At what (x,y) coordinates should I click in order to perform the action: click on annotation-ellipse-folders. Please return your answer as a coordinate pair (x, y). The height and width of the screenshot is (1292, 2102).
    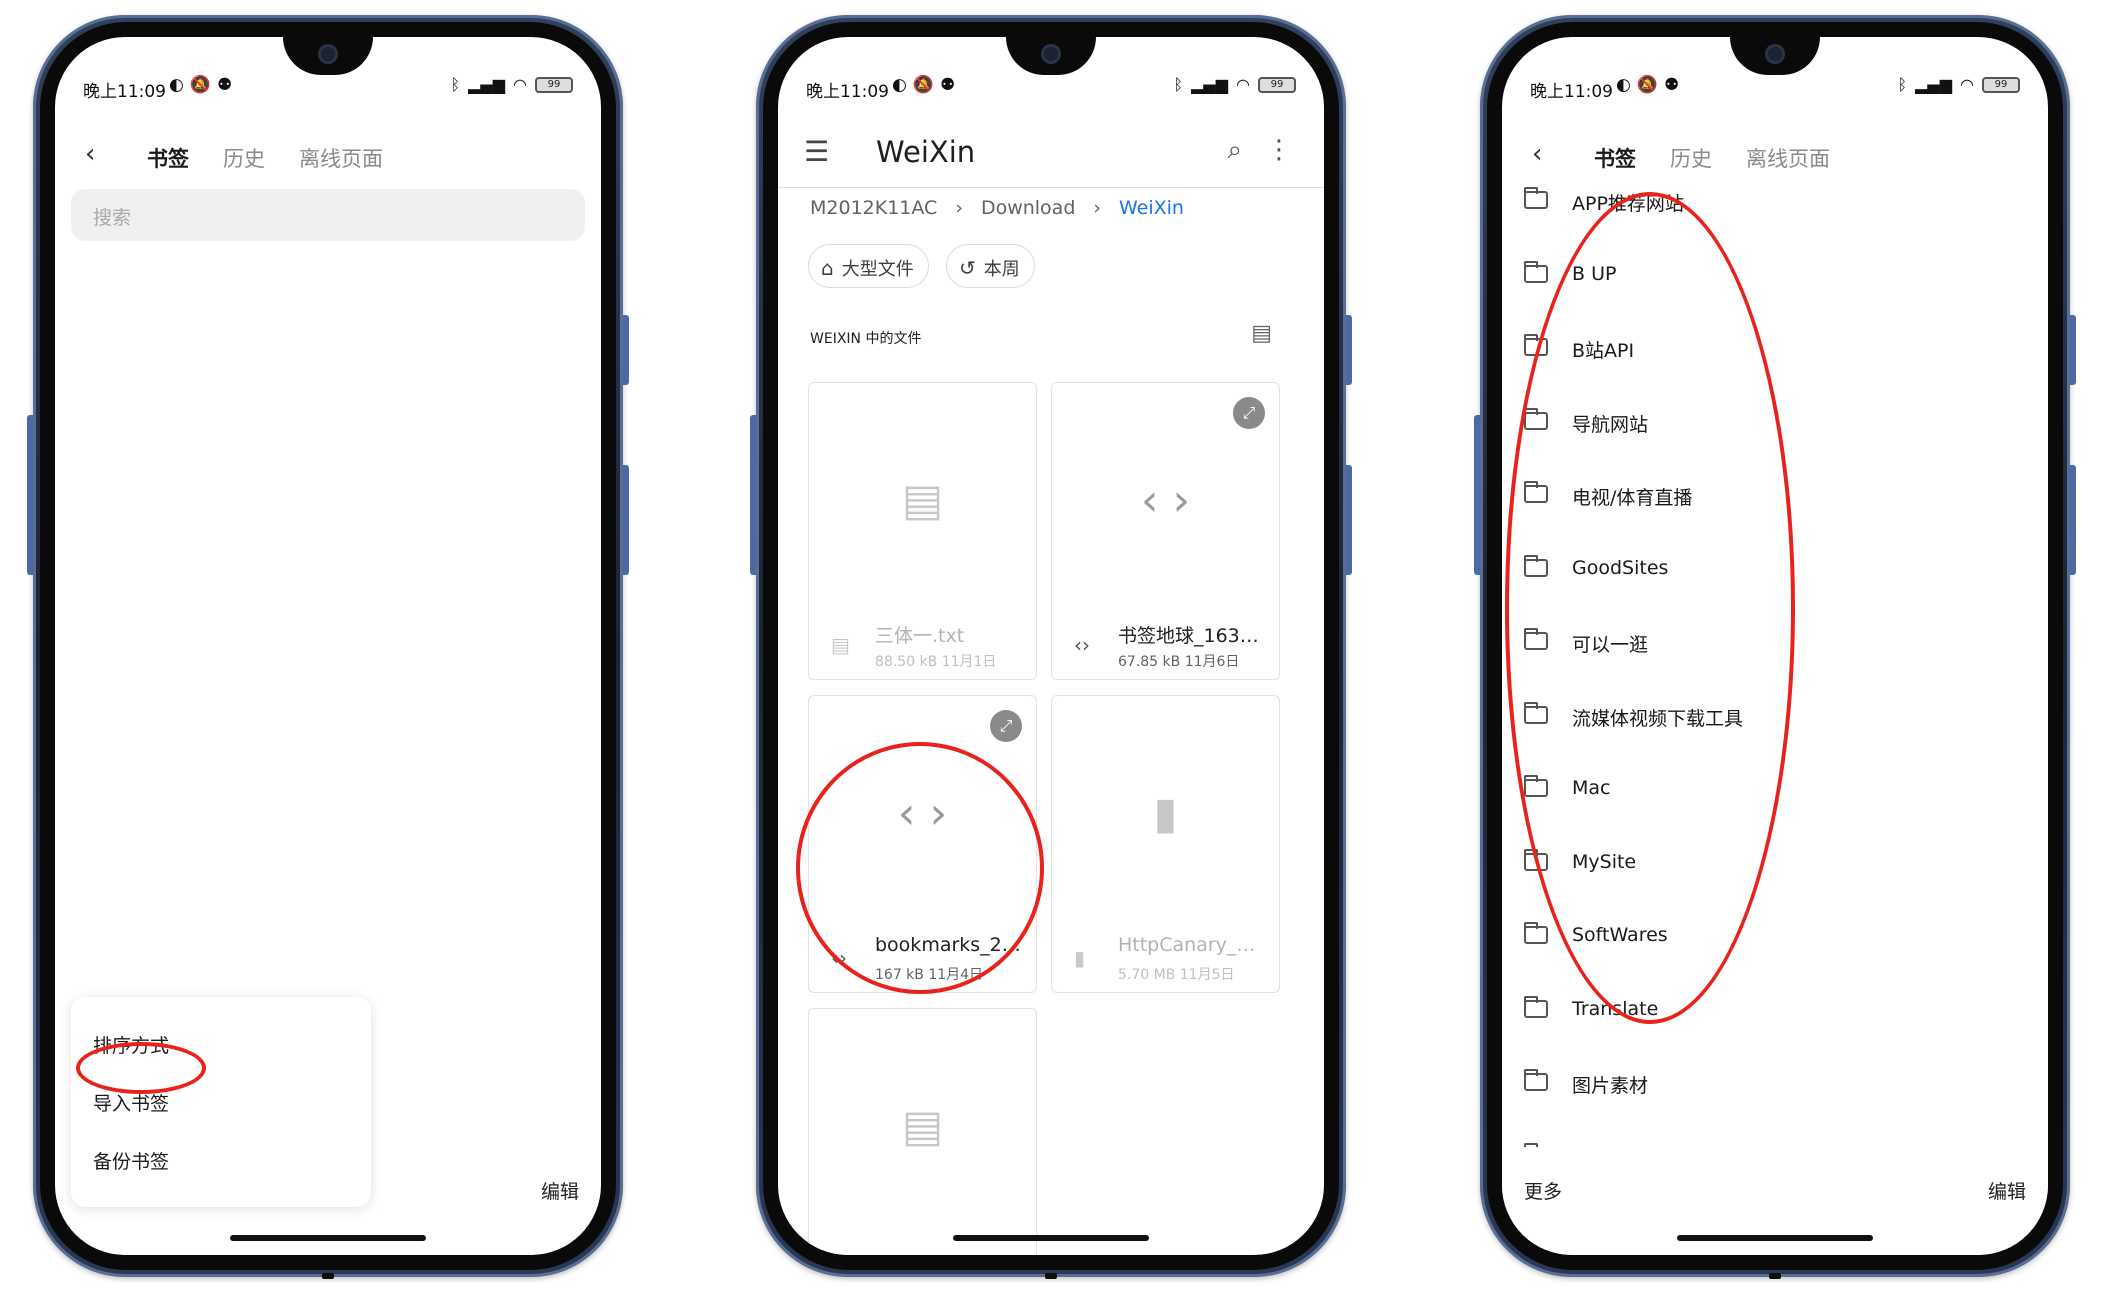
    Looking at the image, I should click on (1650, 608).